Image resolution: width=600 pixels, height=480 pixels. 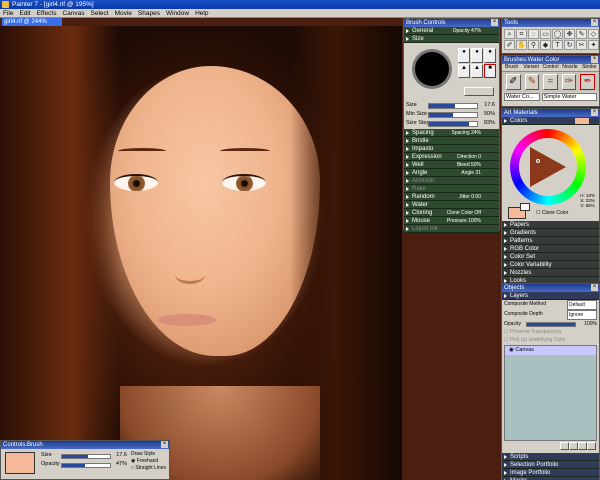 What do you see at coordinates (451, 31) in the screenshot?
I see `section-general: General Opacity 47%` at bounding box center [451, 31].